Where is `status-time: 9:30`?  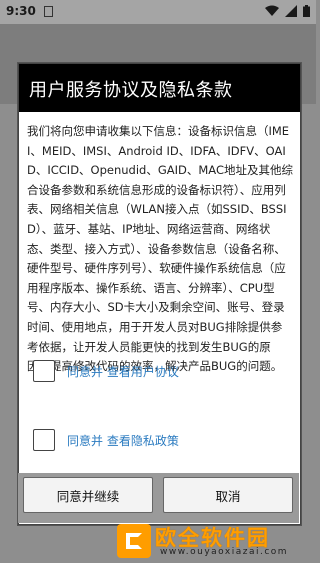
status-time: 9:30 is located at coordinates (21, 11).